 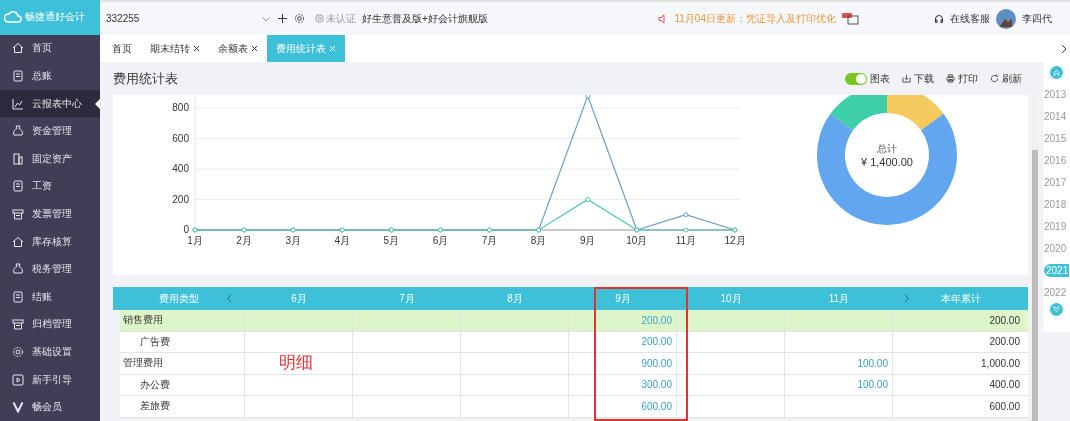 What do you see at coordinates (852, 18) in the screenshot?
I see `gift-box-icon` at bounding box center [852, 18].